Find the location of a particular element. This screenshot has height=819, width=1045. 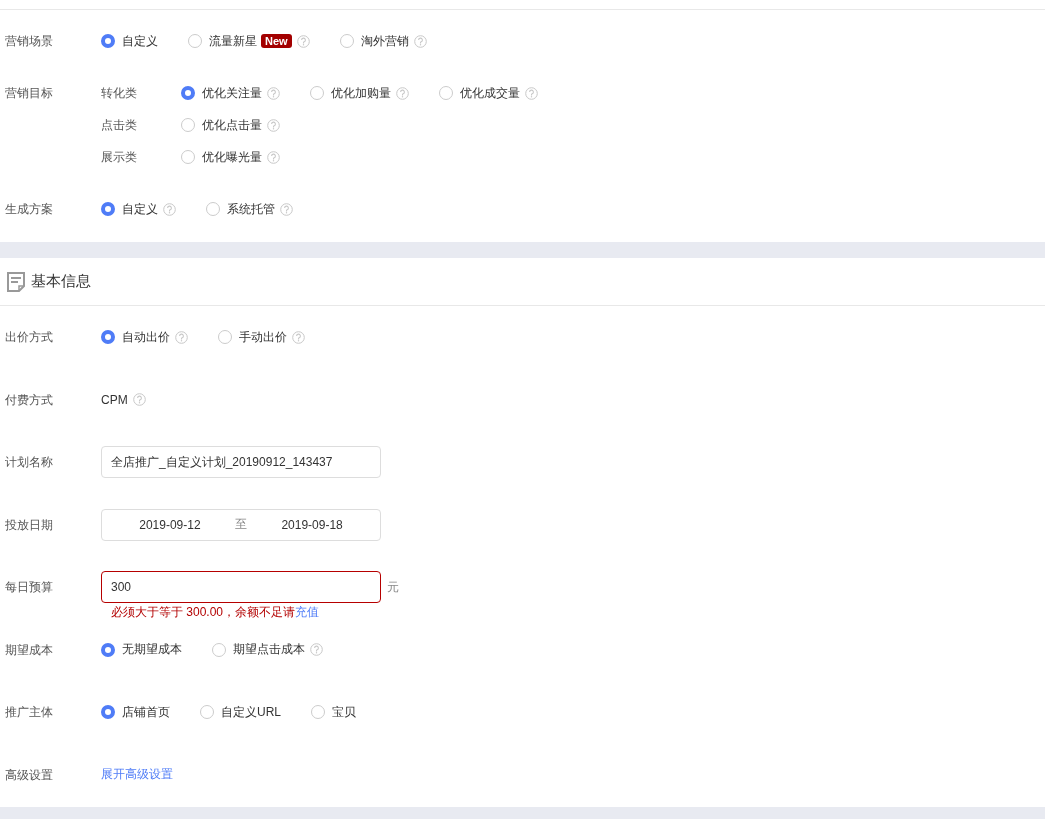

field-label: 投放日期 is located at coordinates (29, 525).